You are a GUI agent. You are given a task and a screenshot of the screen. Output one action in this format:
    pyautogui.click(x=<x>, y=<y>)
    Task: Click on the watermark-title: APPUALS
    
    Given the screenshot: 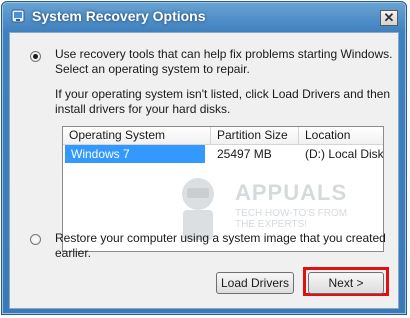 What is the action you would take?
    pyautogui.click(x=291, y=192)
    